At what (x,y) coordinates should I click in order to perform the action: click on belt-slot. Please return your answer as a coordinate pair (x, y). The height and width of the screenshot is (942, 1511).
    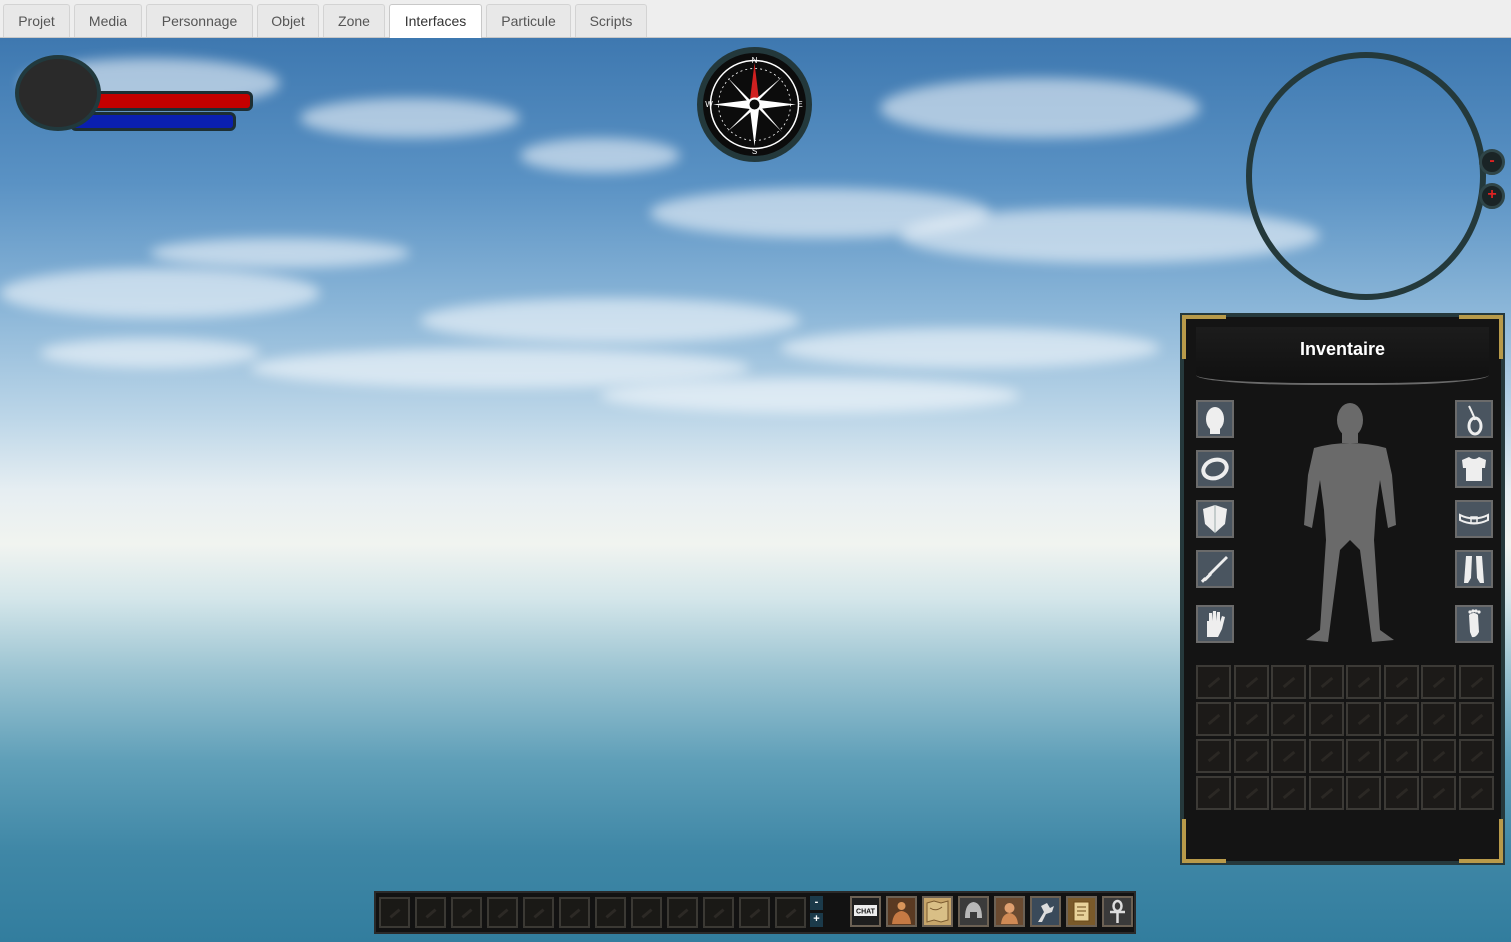
    Looking at the image, I should click on (1474, 519).